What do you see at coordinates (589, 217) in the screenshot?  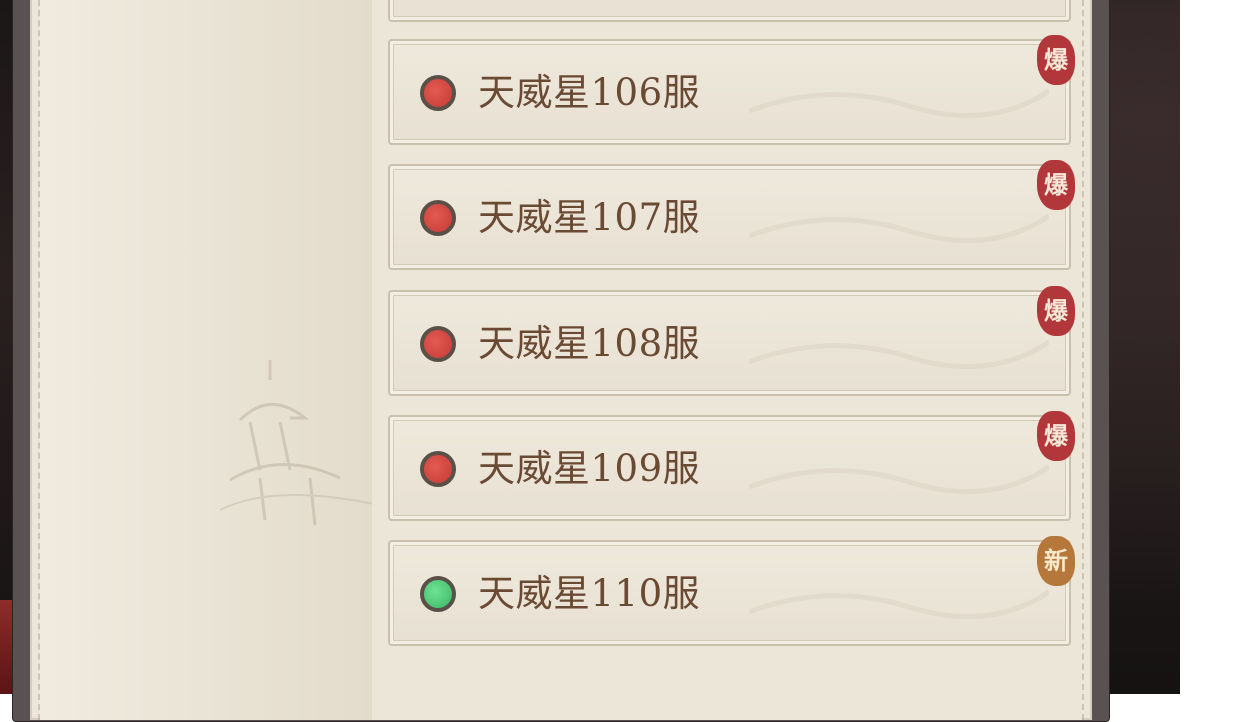 I see `server-name: 天威星107服` at bounding box center [589, 217].